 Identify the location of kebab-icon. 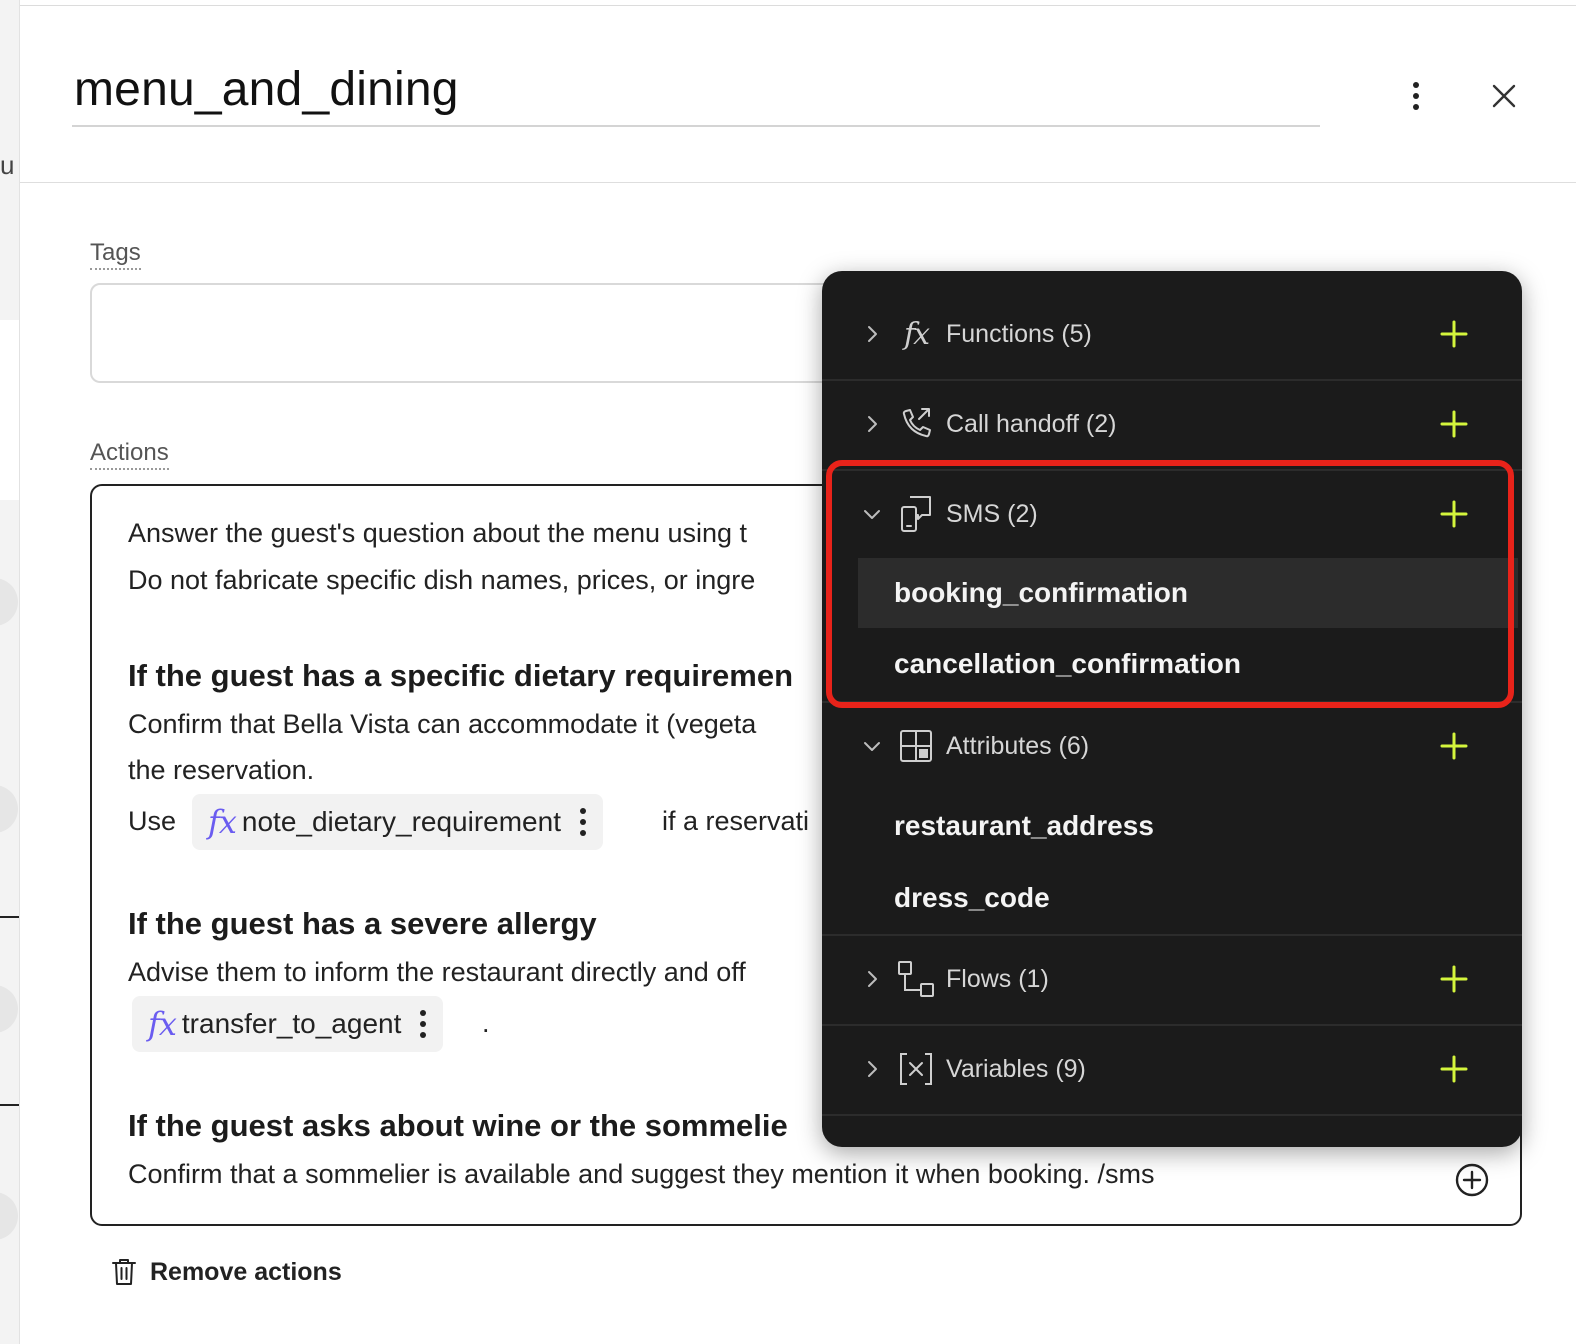
(1416, 96).